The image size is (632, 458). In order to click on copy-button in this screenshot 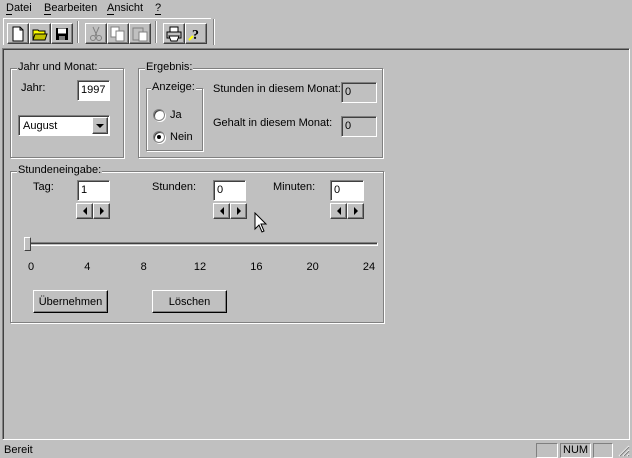, I will do `click(118, 33)`.